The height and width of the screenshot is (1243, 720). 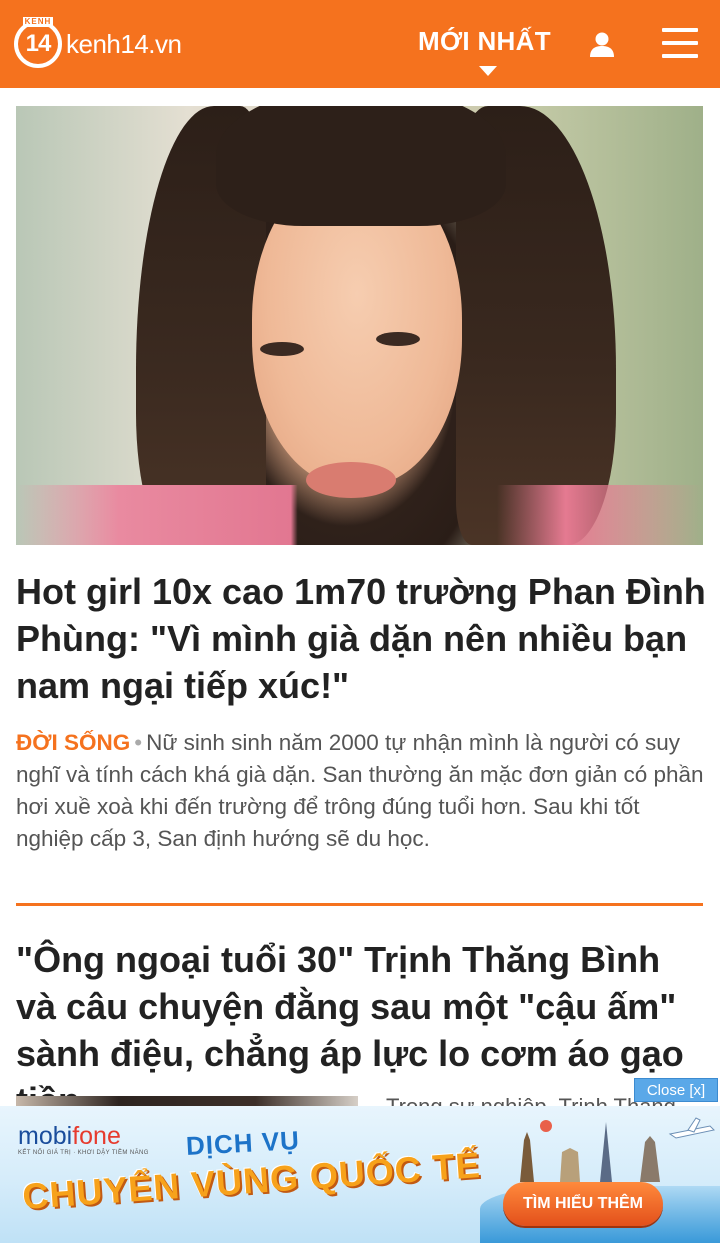 I want to click on logo-number: 14, so click(x=38, y=44).